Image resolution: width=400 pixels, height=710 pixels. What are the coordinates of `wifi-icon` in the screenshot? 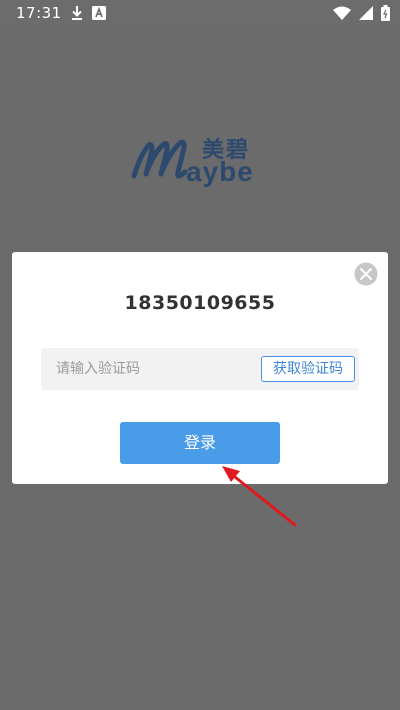 It's located at (342, 13).